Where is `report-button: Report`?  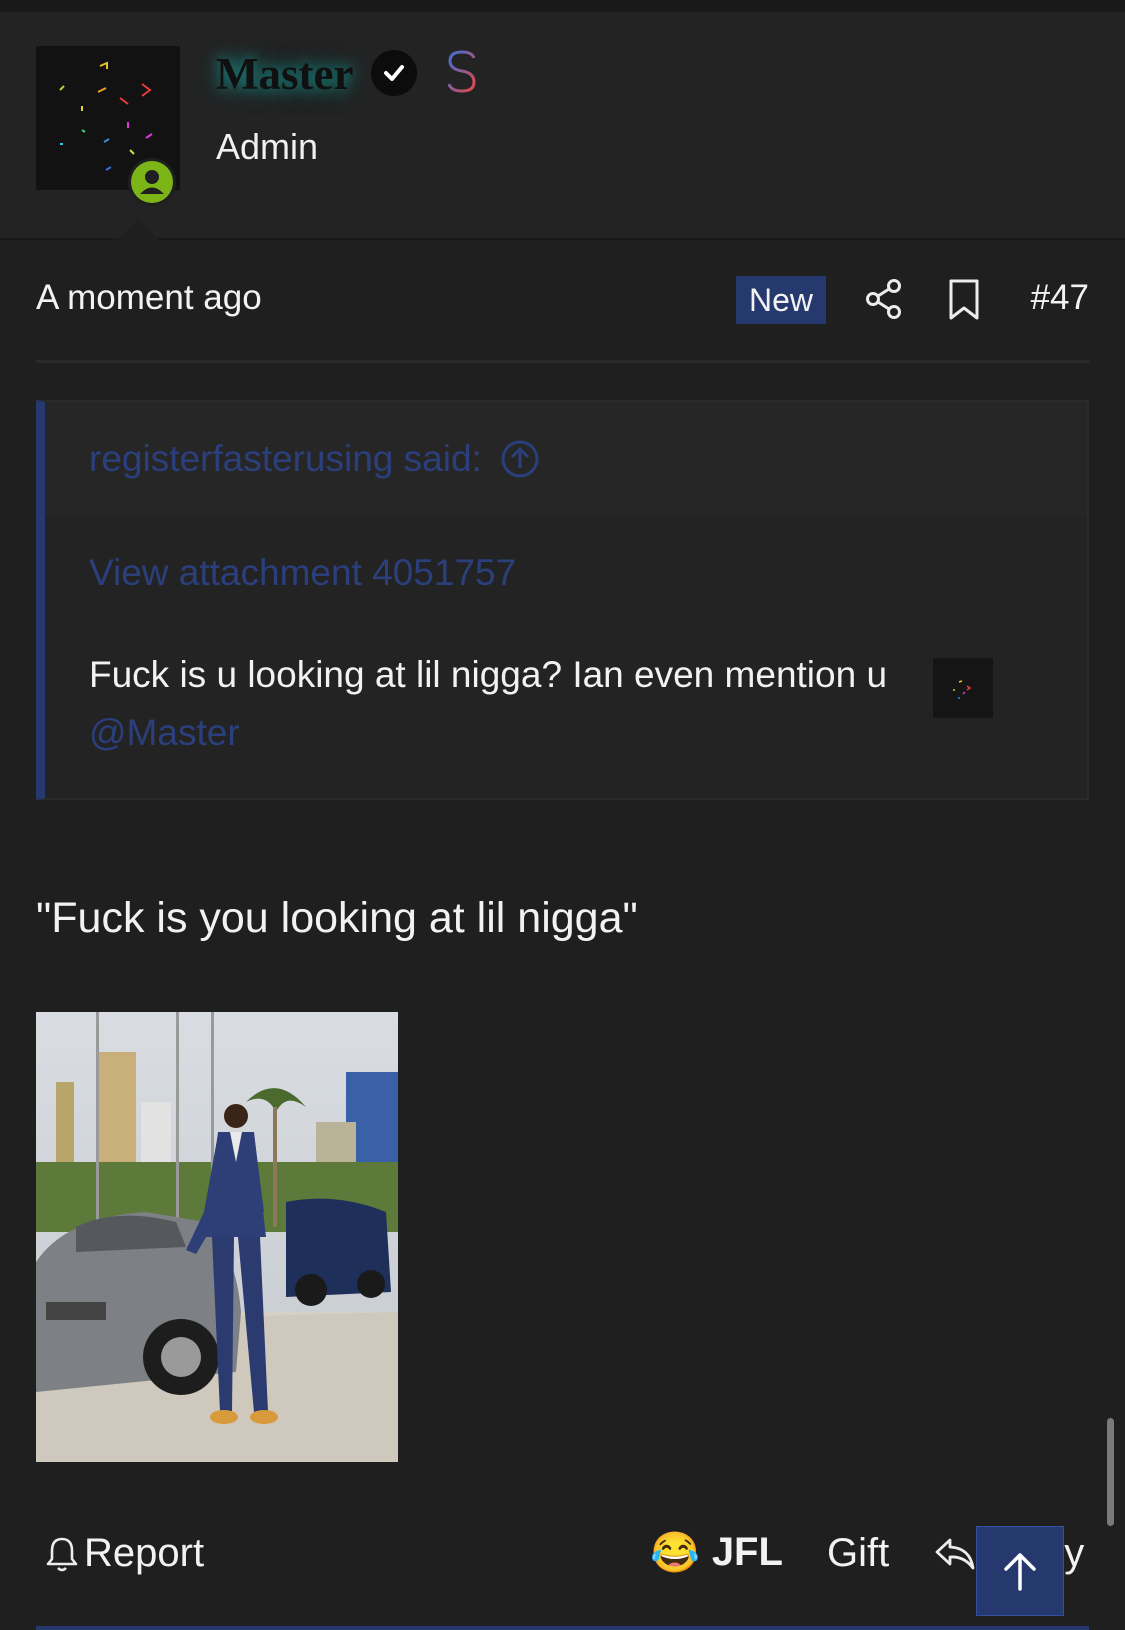 report-button: Report is located at coordinates (124, 1553).